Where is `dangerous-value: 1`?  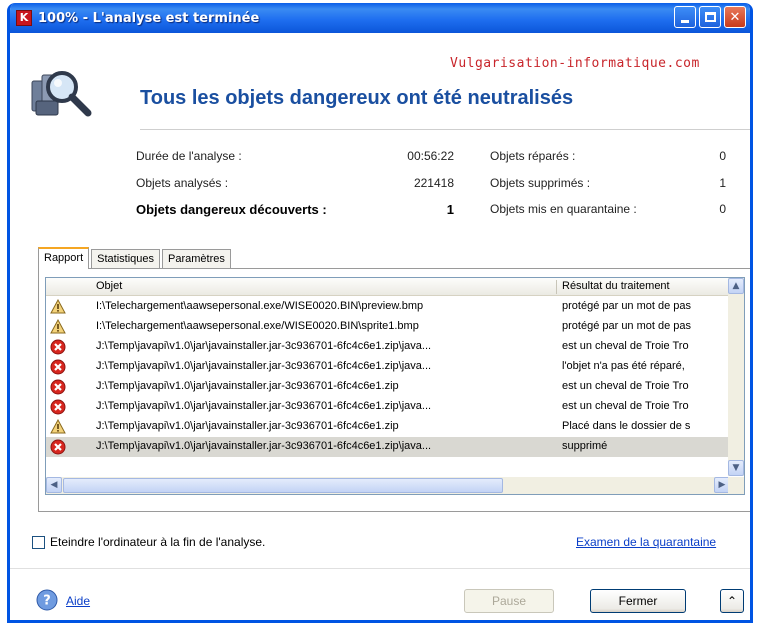 dangerous-value: 1 is located at coordinates (450, 209).